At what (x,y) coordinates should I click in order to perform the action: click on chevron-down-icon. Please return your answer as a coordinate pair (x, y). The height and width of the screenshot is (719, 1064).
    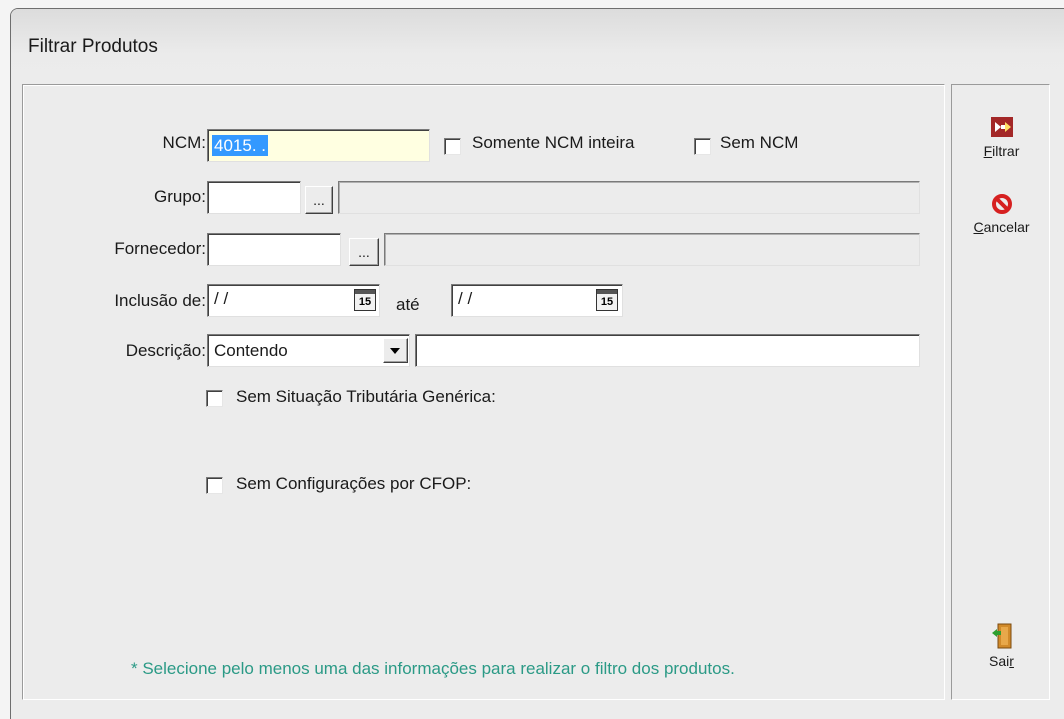
    Looking at the image, I should click on (395, 351).